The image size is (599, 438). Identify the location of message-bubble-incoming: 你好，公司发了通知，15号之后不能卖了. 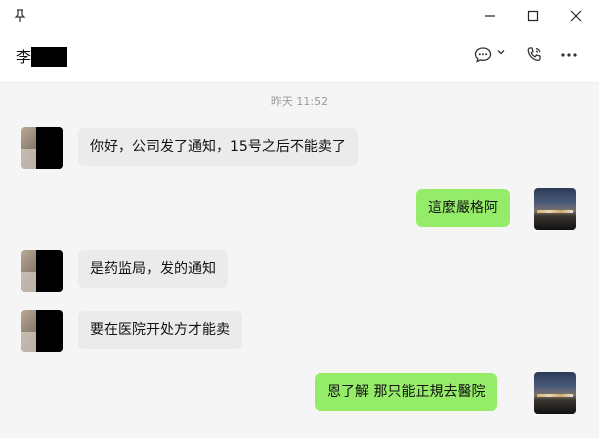
(218, 147).